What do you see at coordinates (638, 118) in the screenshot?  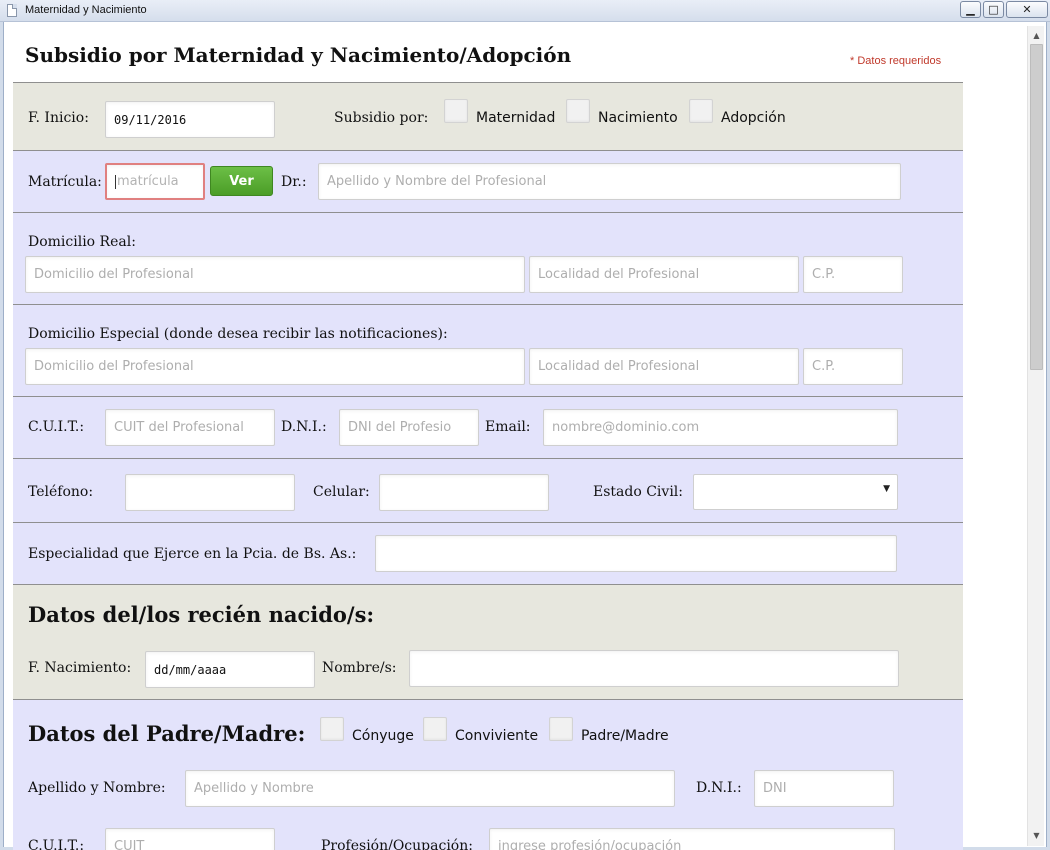 I see `option-nacimiento-label: Nacimiento` at bounding box center [638, 118].